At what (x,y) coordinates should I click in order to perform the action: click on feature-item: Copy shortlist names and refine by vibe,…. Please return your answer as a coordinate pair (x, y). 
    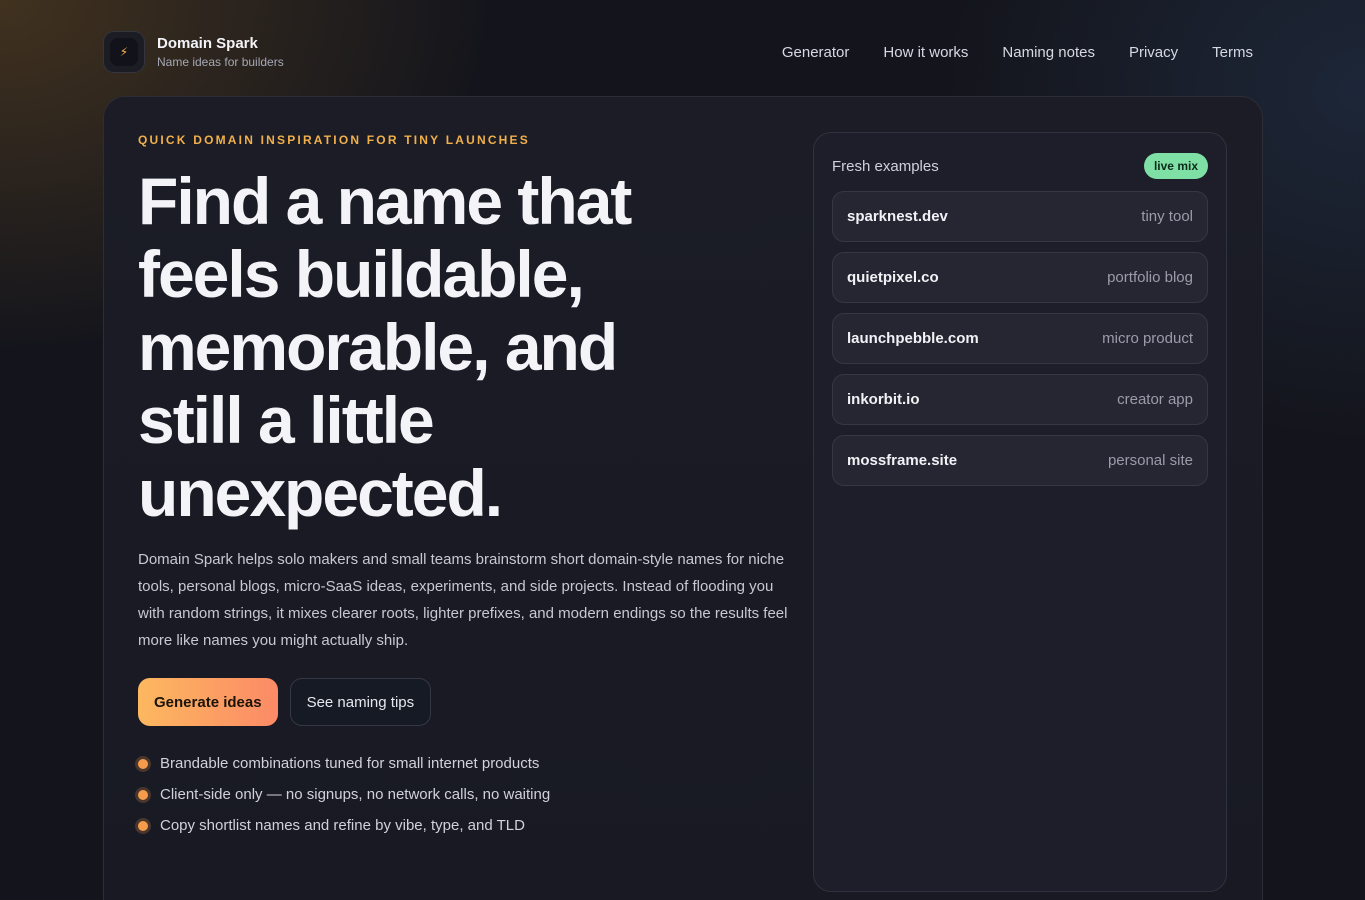
    Looking at the image, I should click on (463, 825).